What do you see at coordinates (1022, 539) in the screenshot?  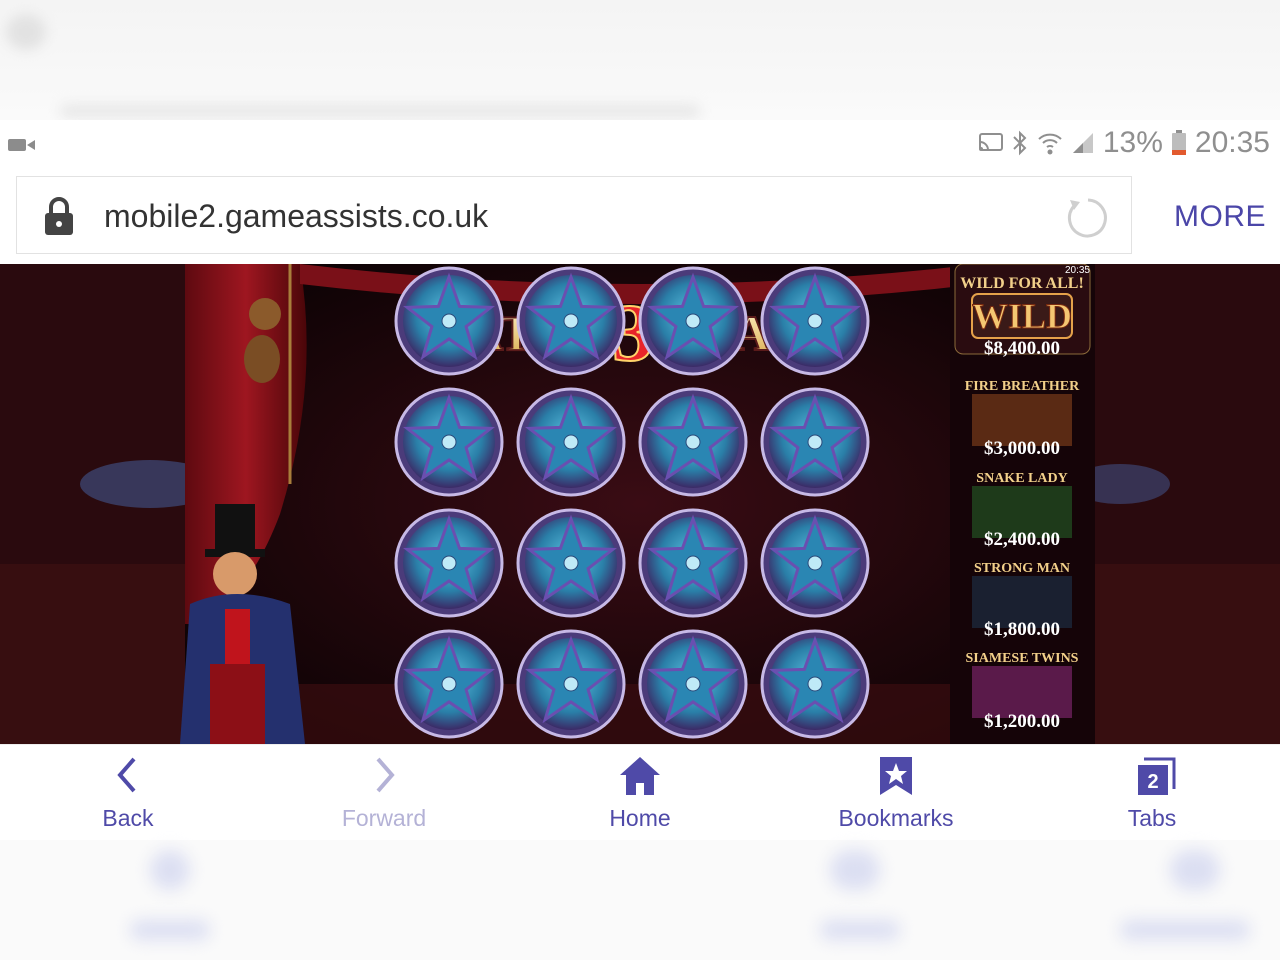 I see `paytable-prize: $2,400.00` at bounding box center [1022, 539].